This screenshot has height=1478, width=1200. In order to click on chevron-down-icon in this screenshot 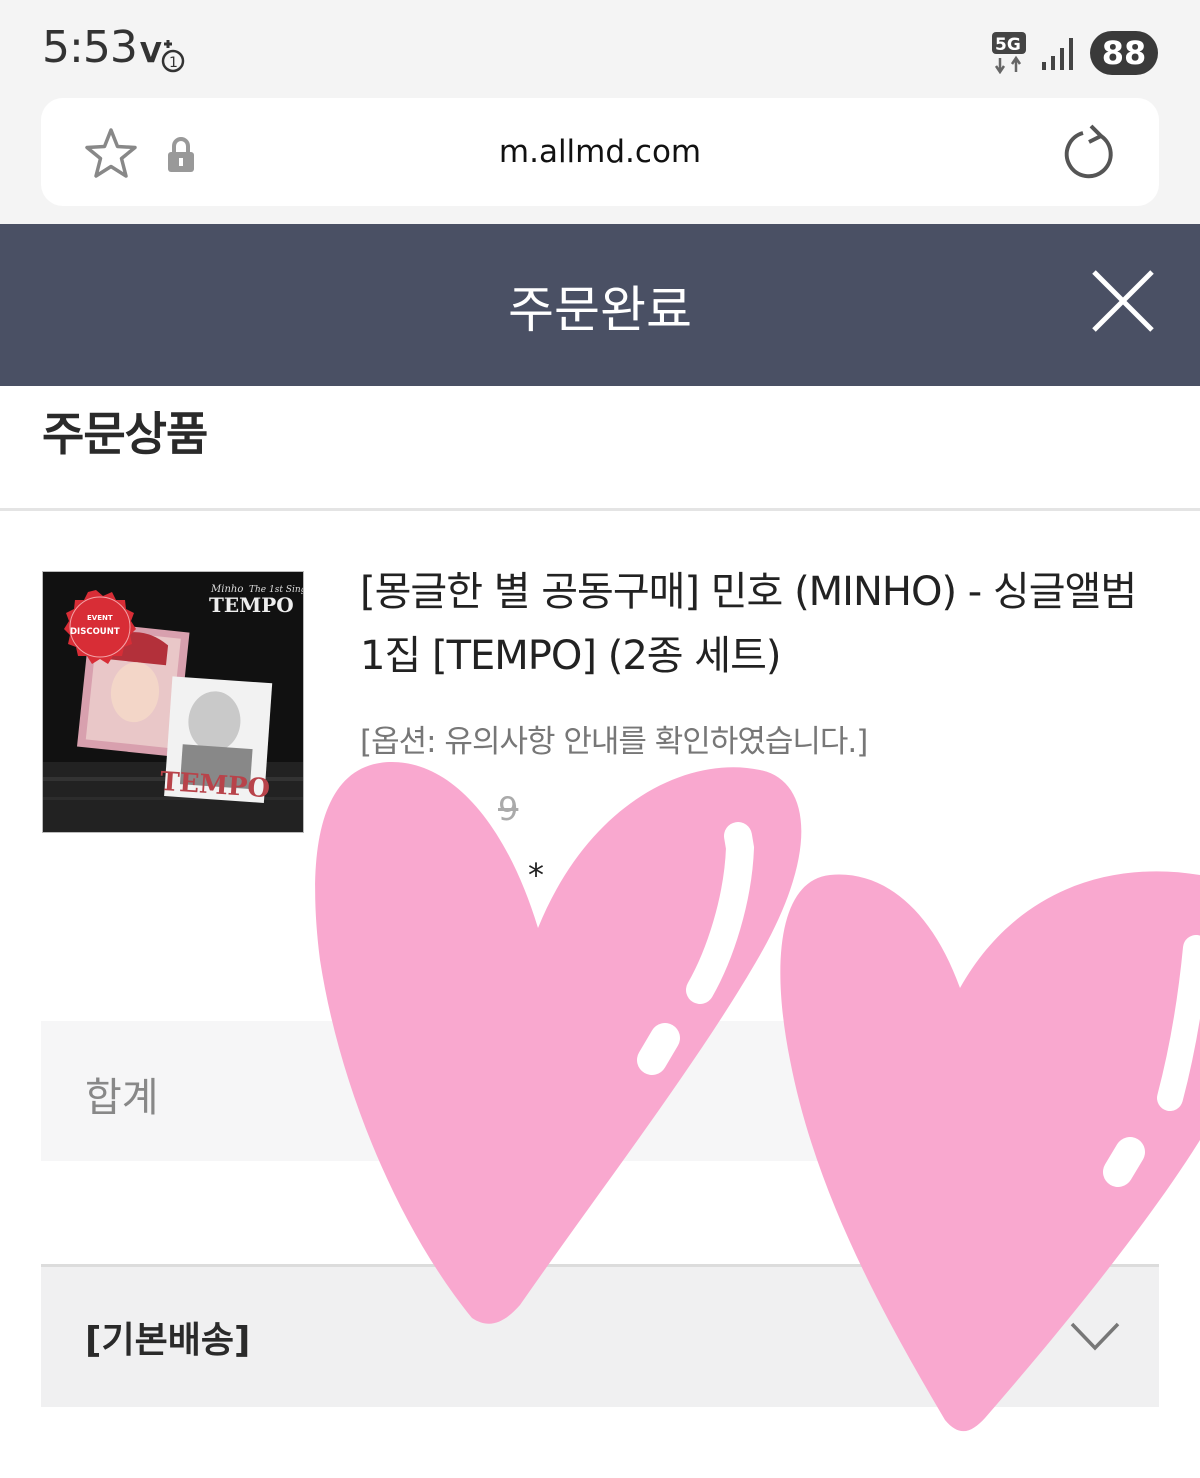, I will do `click(1095, 1336)`.